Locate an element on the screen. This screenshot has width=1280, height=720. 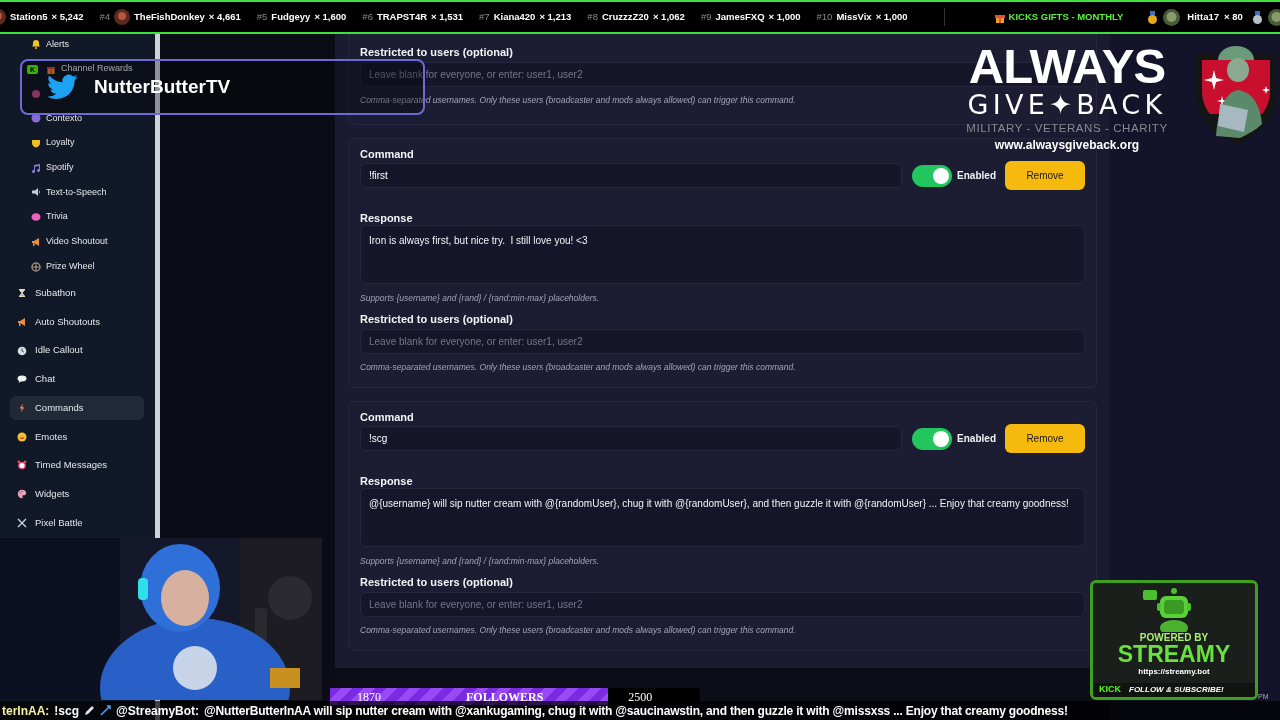
sidebar-item: Auto Shoutouts is located at coordinates (77, 321).